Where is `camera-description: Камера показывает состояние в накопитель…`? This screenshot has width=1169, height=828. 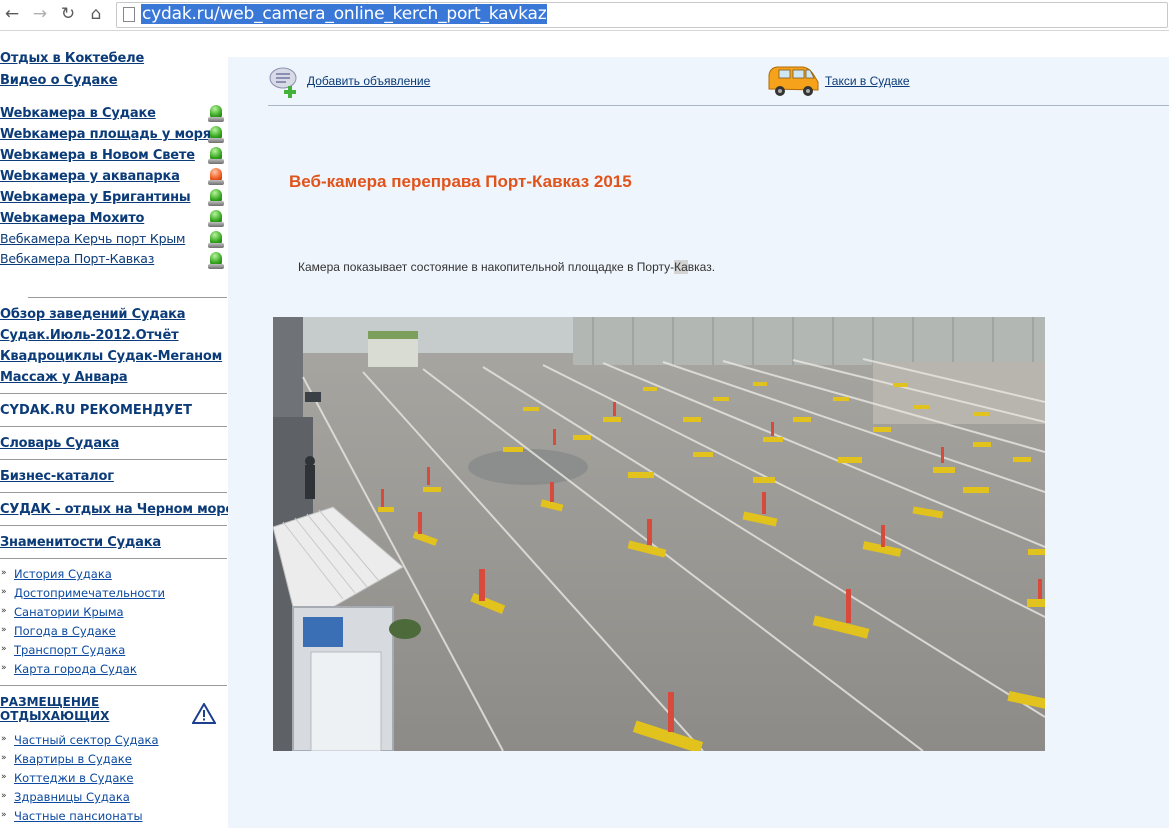 camera-description: Камера показывает состояние в накопитель… is located at coordinates (506, 267).